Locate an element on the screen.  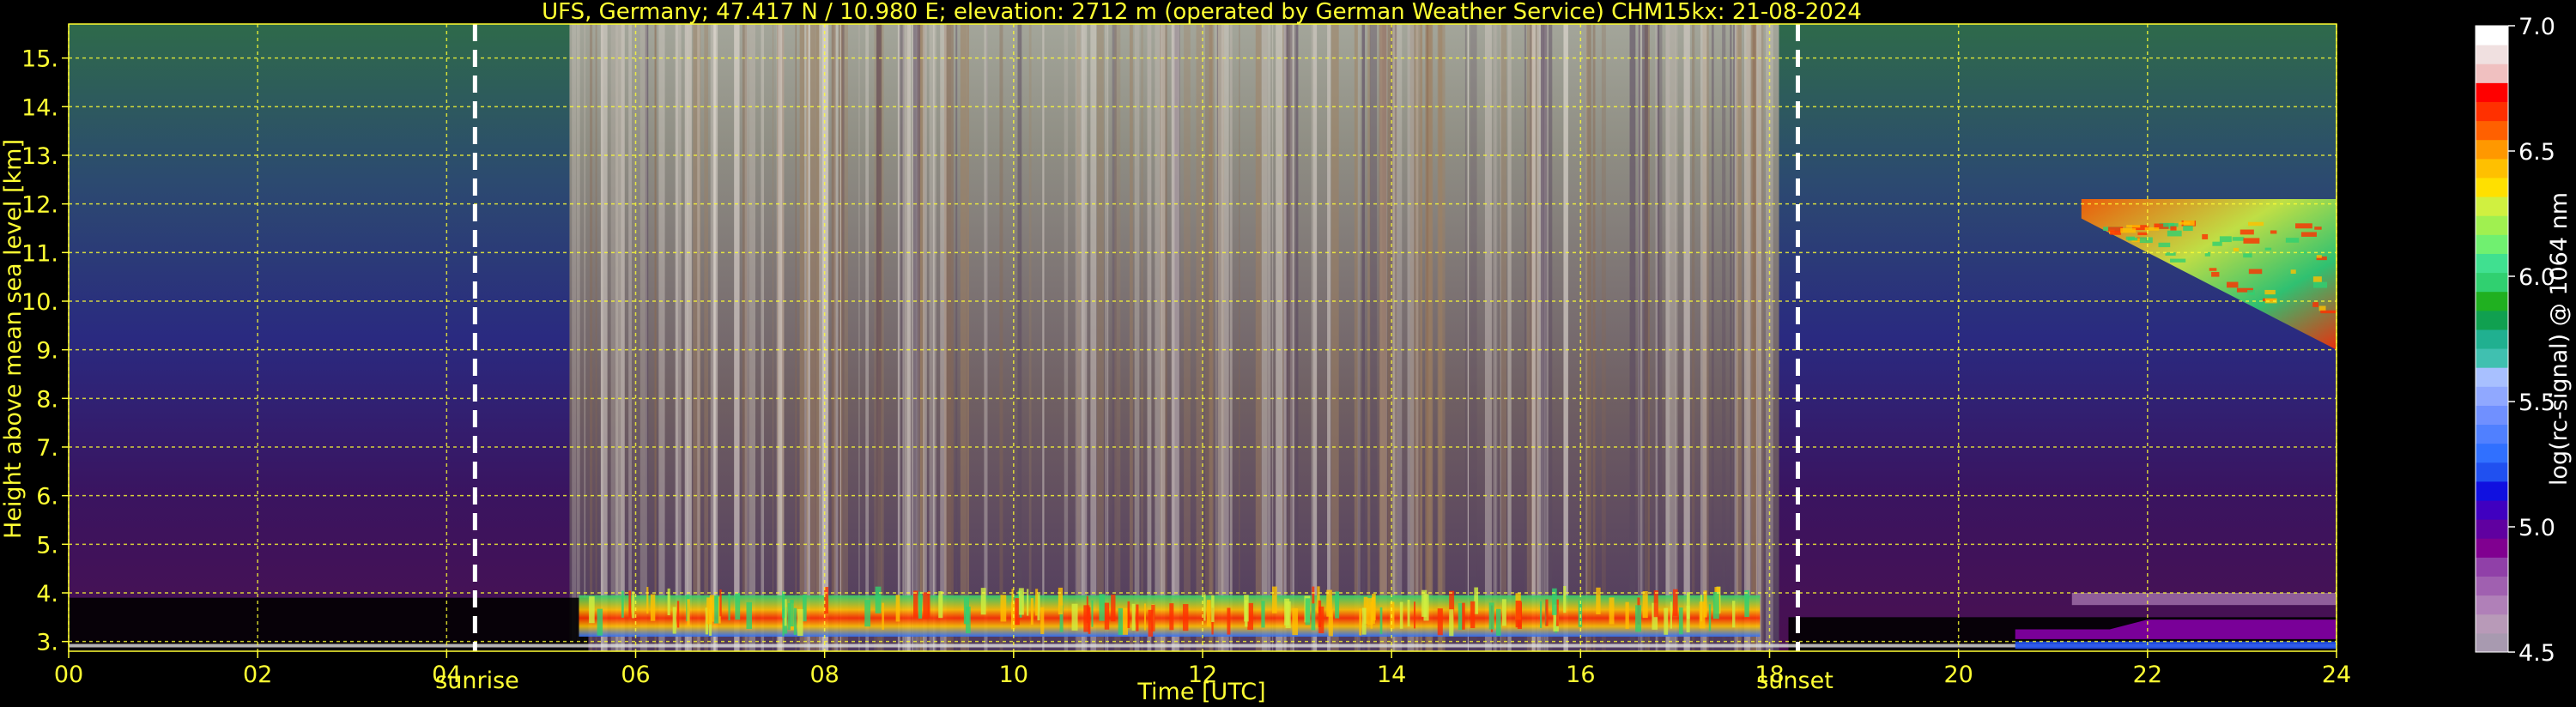
colorbar: 4.55.05.56.06.57.0 is located at coordinates (2515, 340).